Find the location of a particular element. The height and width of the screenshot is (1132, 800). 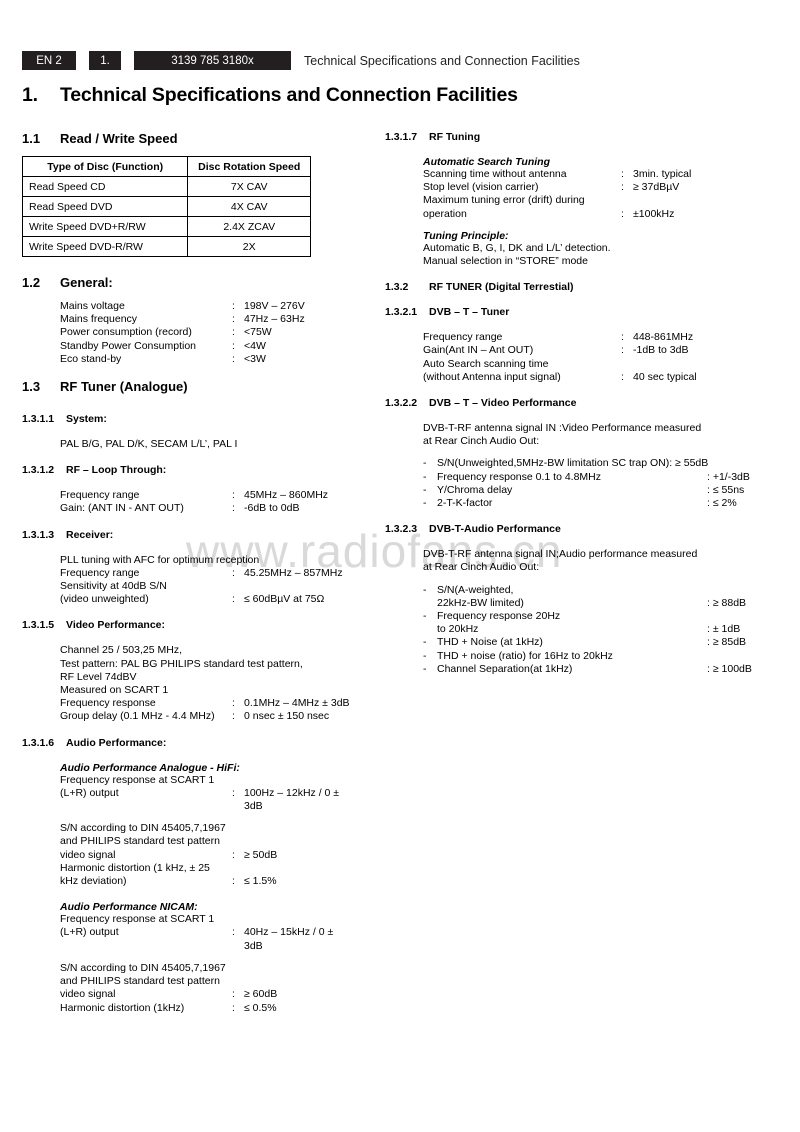

bullet-value: : ≥ 85dB is located at coordinates (727, 642).